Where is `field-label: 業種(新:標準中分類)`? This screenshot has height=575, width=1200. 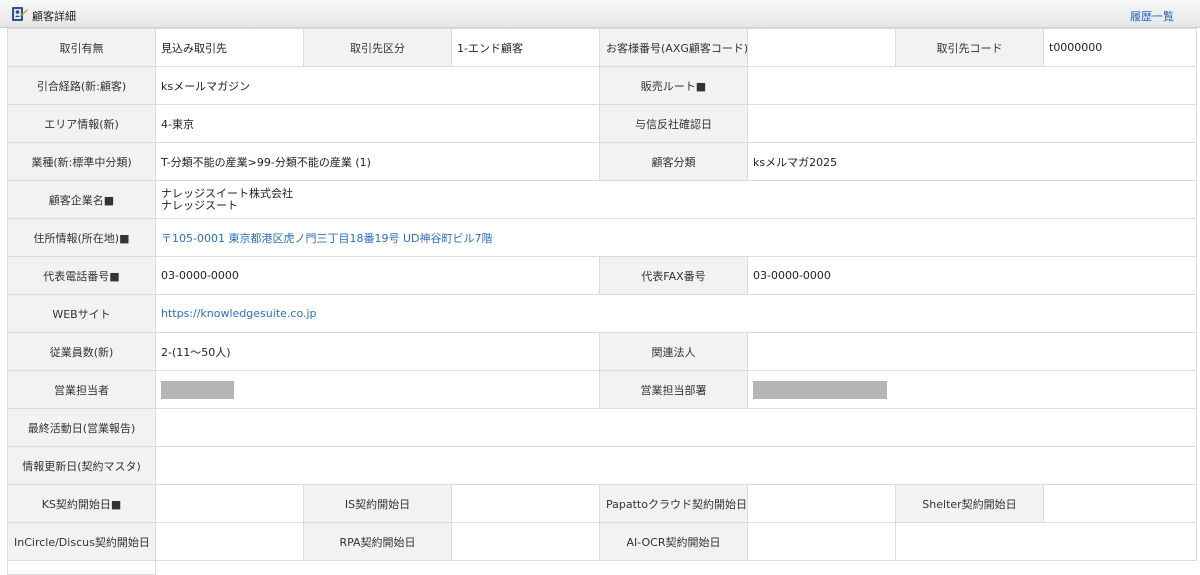 field-label: 業種(新:標準中分類) is located at coordinates (81, 161).